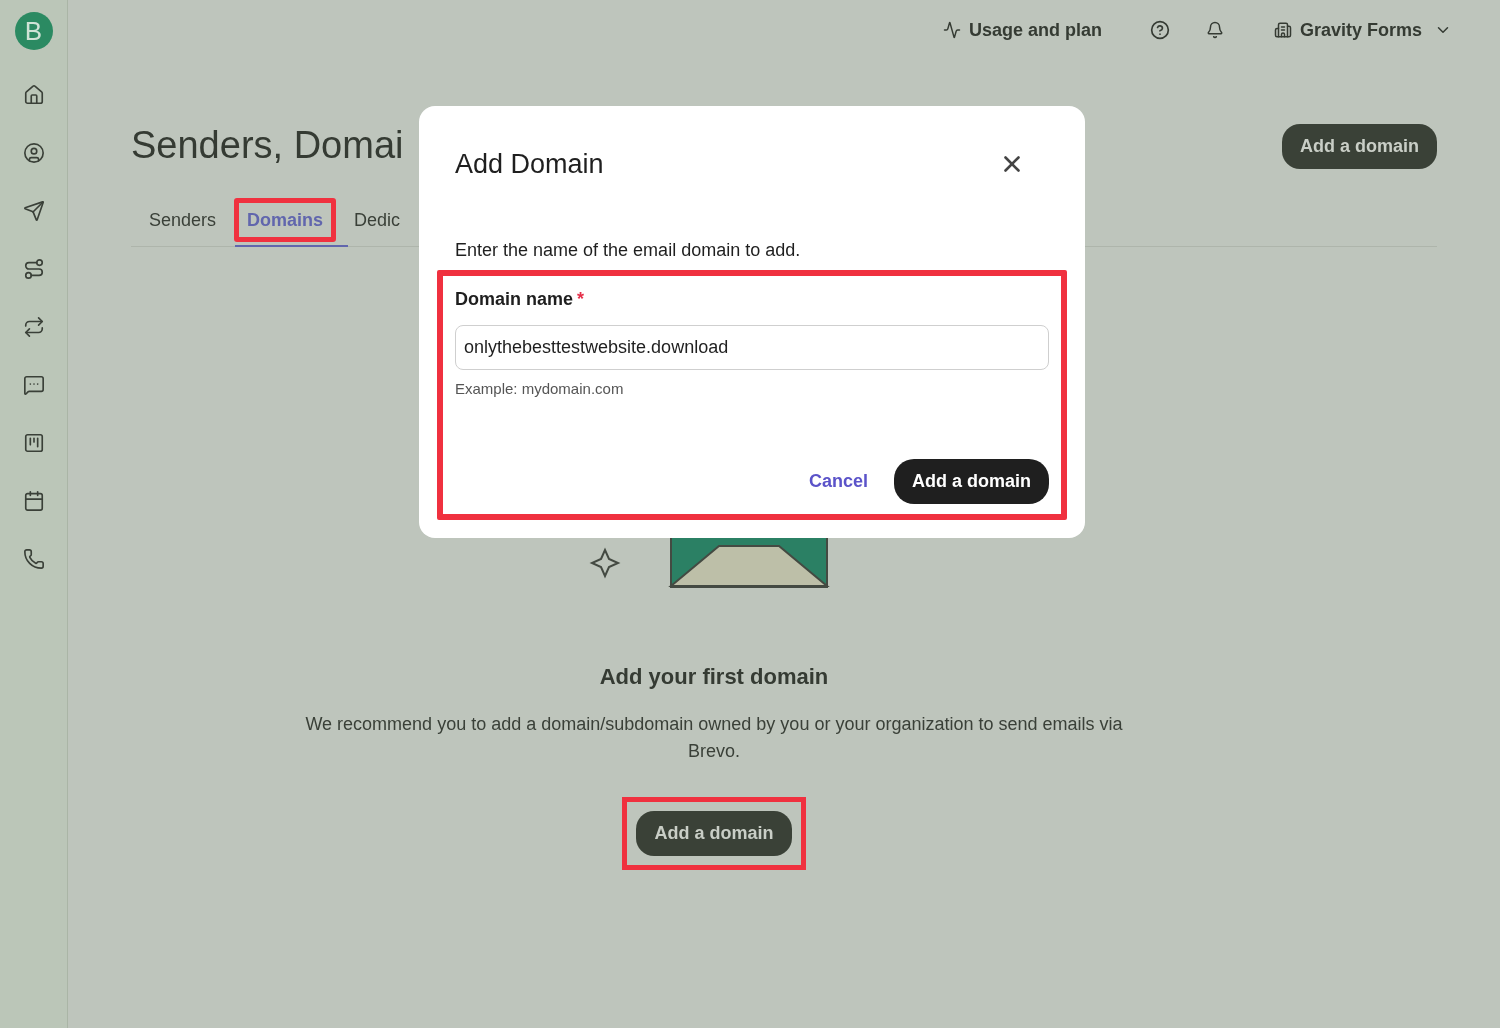 The height and width of the screenshot is (1028, 1500). I want to click on board-icon, so click(33, 443).